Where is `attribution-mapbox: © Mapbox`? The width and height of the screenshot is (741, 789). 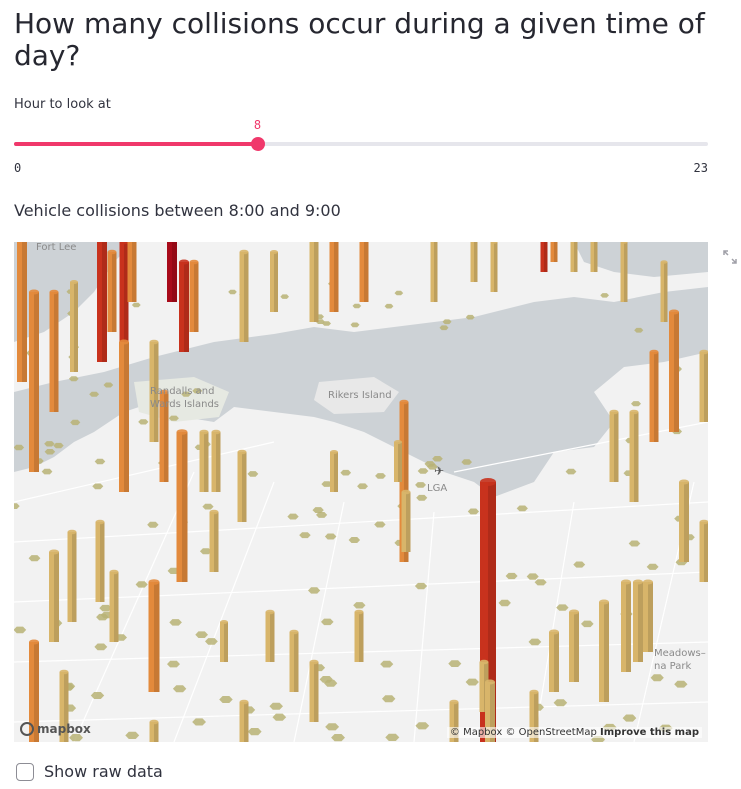
attribution-mapbox: © Mapbox is located at coordinates (476, 732).